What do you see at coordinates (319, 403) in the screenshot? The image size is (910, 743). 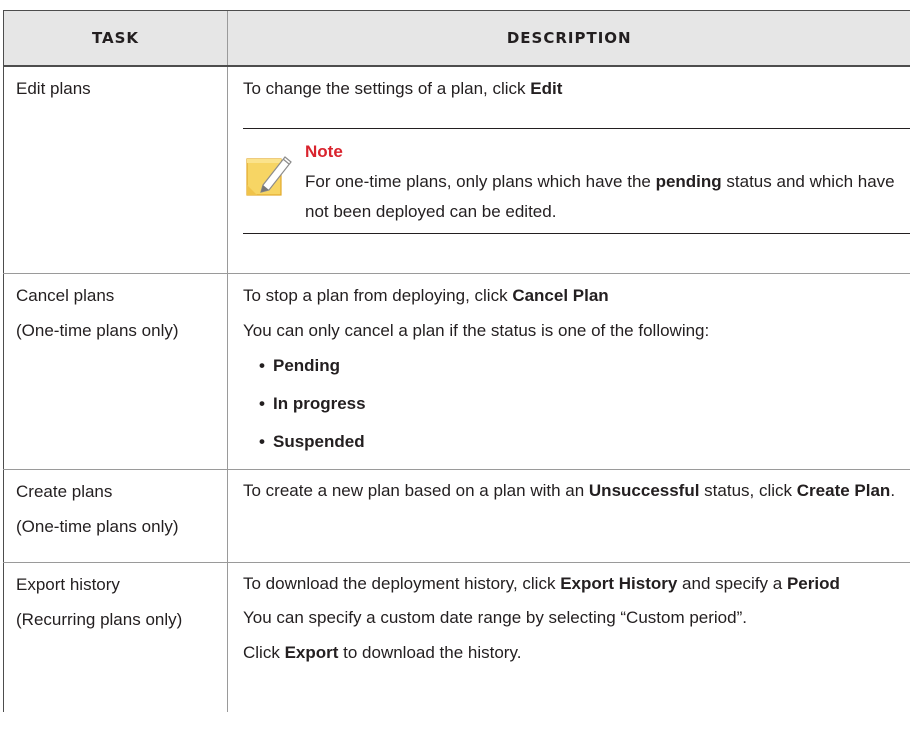 I see `list-item-label: In progress` at bounding box center [319, 403].